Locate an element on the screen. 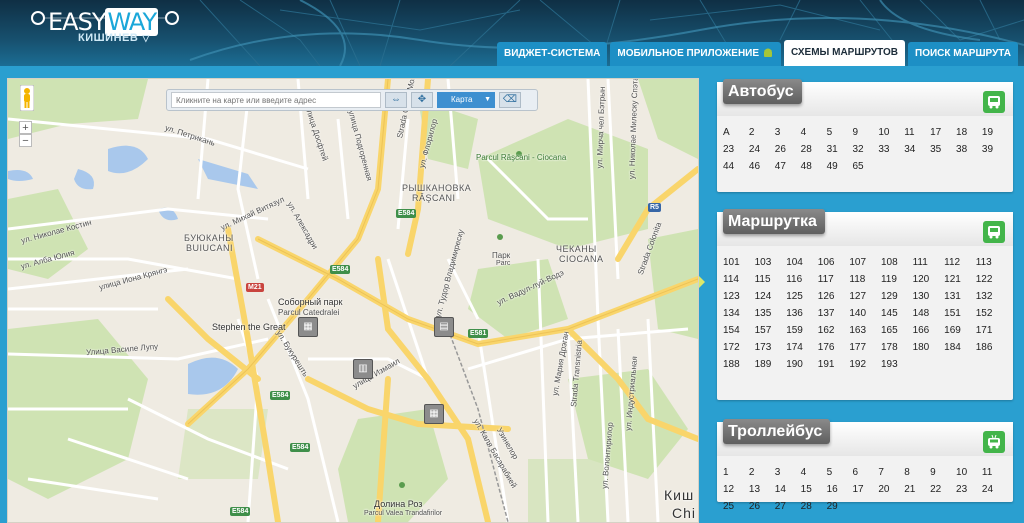 The image size is (1024, 523). tab-route-search: ПОИСК МАРШРУТА is located at coordinates (963, 54).